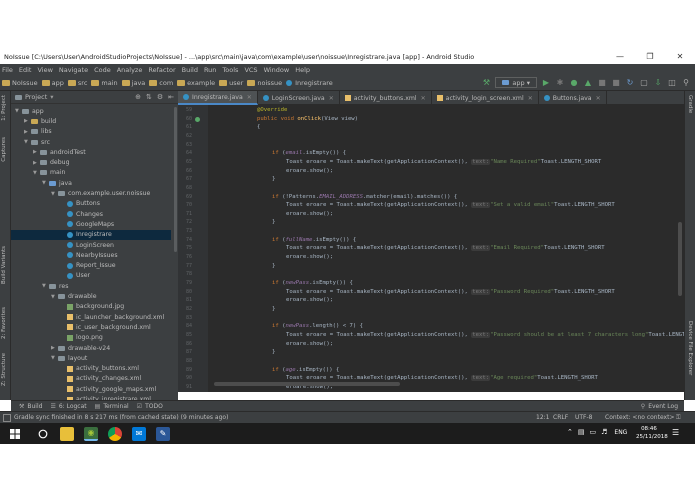  Describe the element at coordinates (690, 104) in the screenshot. I see `tool-tab-gradle: Gradle` at that location.